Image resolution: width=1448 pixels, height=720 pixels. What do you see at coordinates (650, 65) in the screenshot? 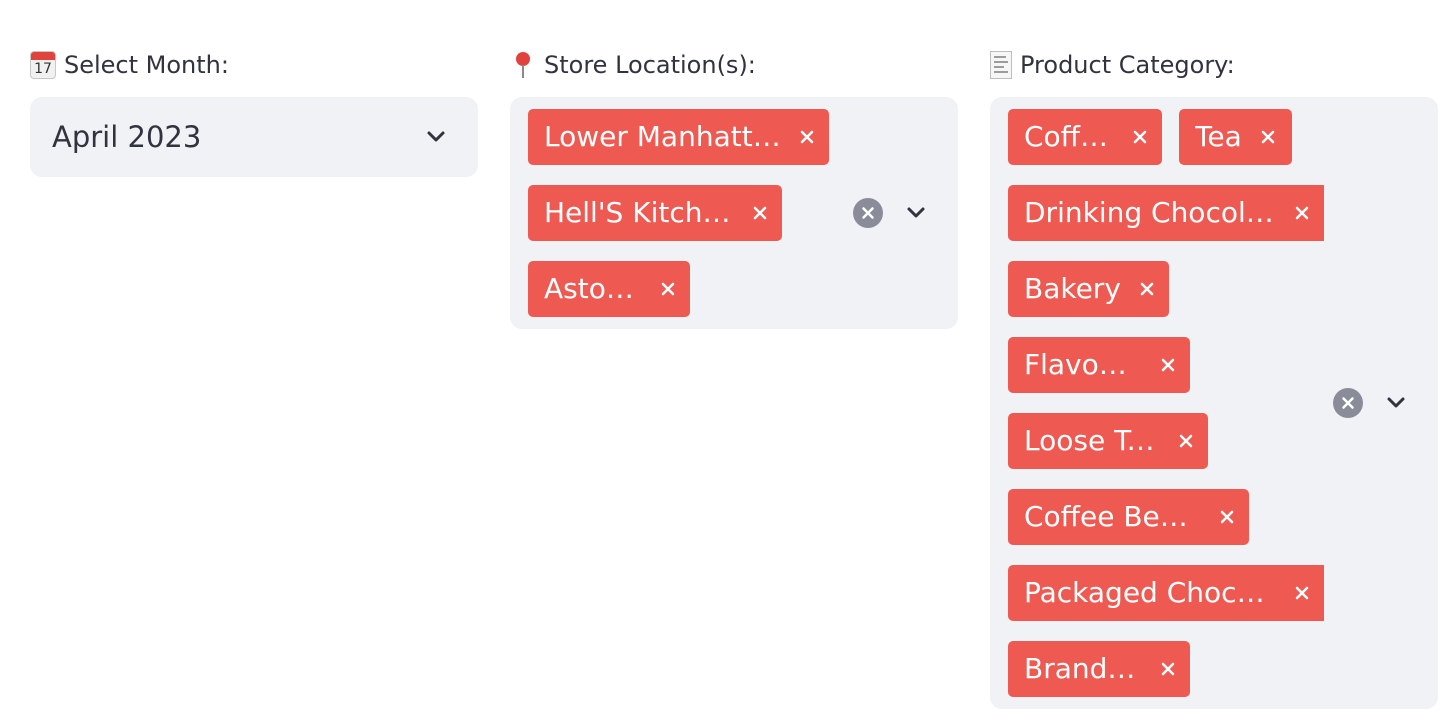
I see `store-label-text: Store Location(s):` at bounding box center [650, 65].